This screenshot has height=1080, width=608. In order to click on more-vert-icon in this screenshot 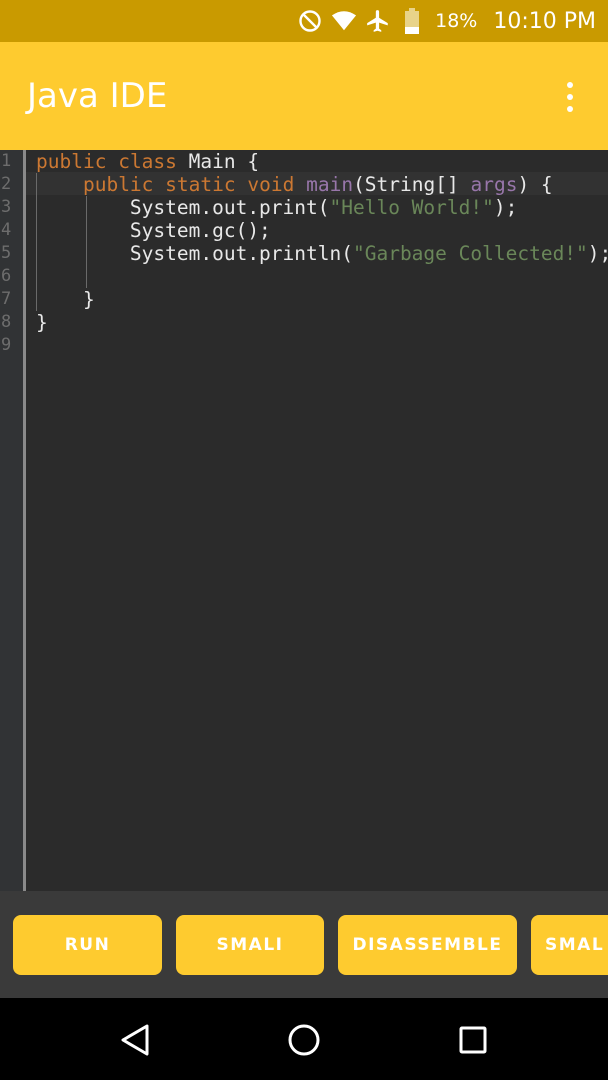, I will do `click(570, 97)`.